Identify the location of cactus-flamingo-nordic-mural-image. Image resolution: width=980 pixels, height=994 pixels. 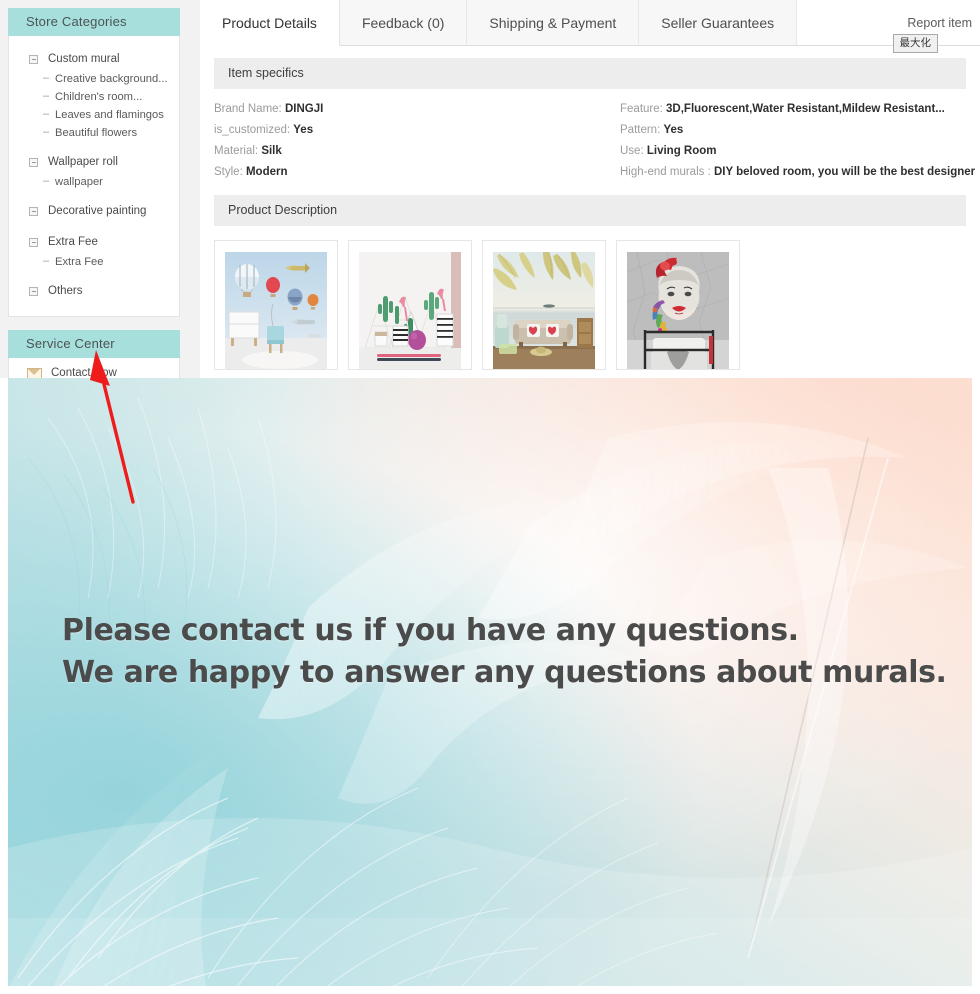
(410, 310).